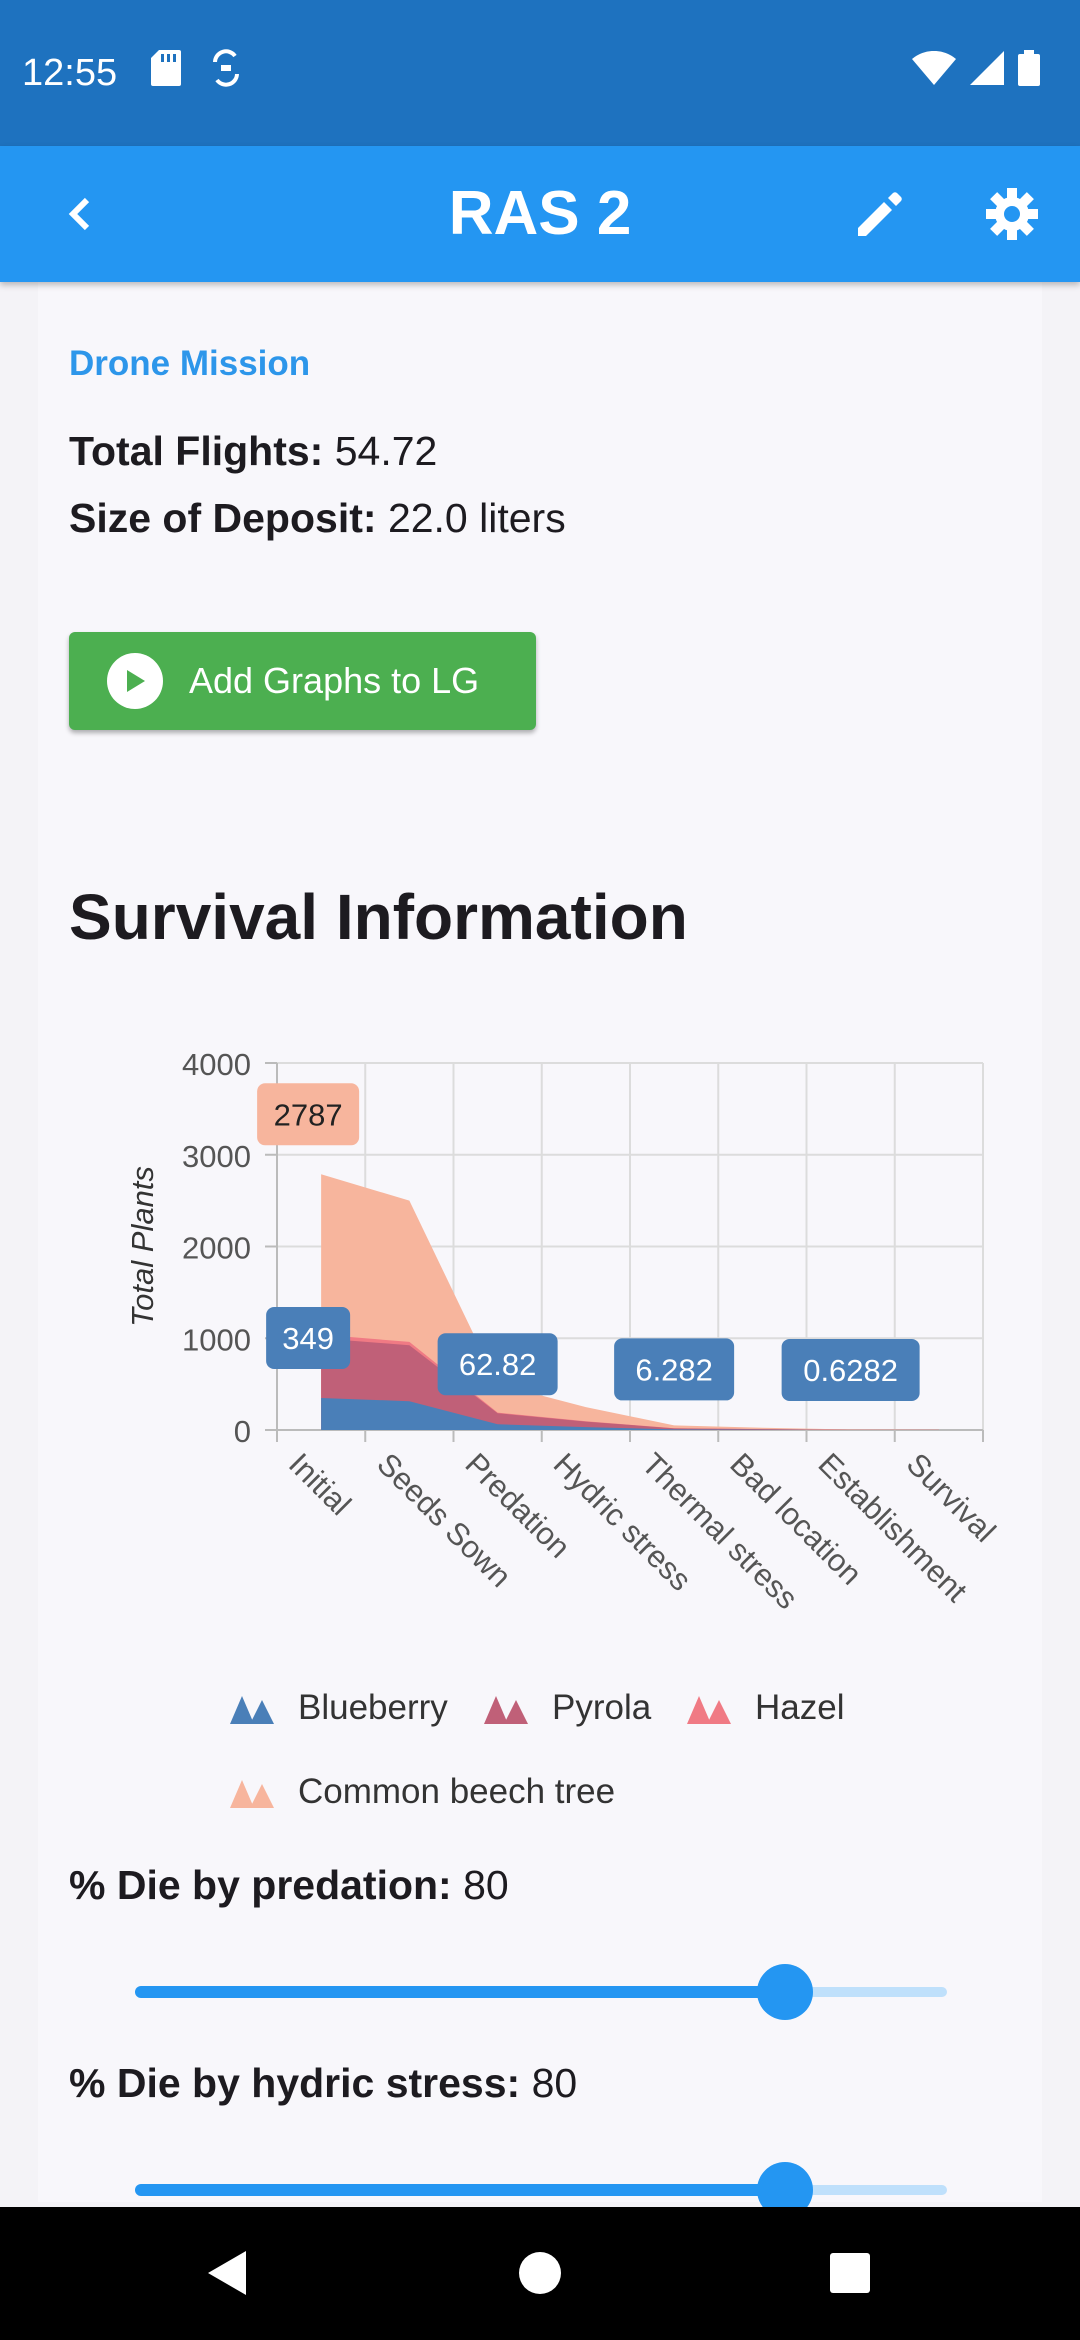 The width and height of the screenshot is (1080, 2340). What do you see at coordinates (850, 2273) in the screenshot?
I see `recents-square-icon` at bounding box center [850, 2273].